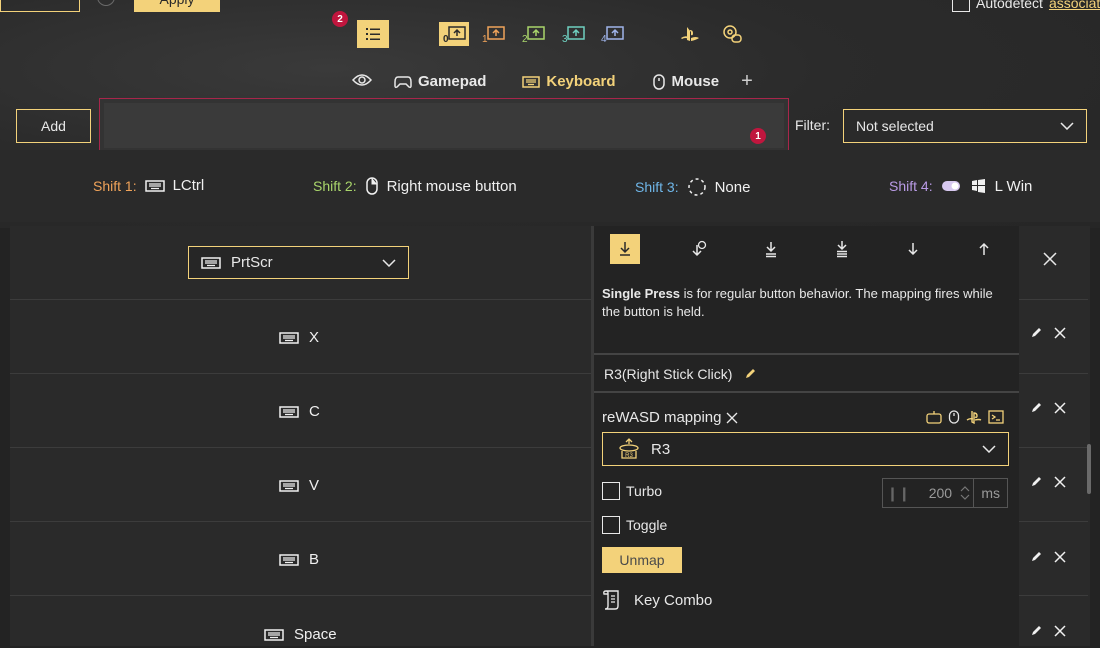  I want to click on mapping-type-icons, so click(965, 417).